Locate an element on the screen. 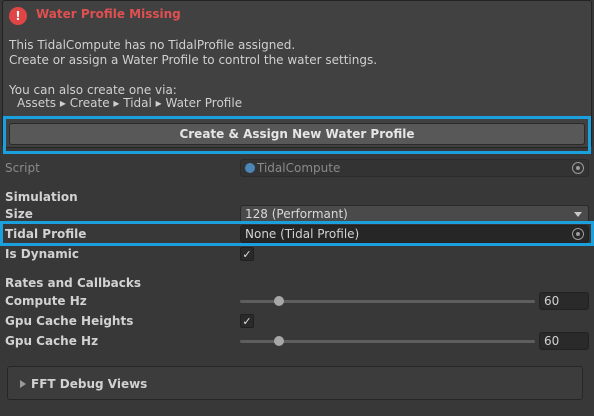 This screenshot has width=594, height=416. compute-hz-slider-thumb is located at coordinates (279, 301).